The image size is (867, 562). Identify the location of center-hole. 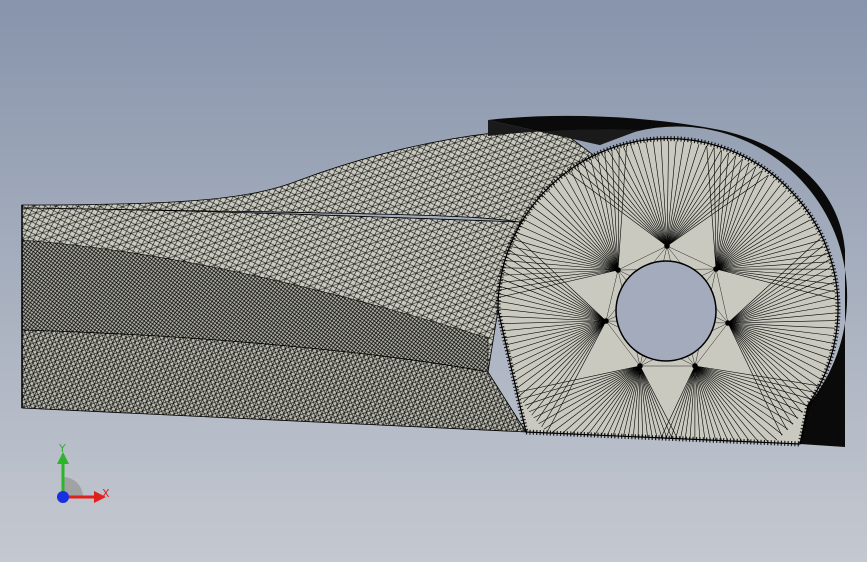
(666, 311).